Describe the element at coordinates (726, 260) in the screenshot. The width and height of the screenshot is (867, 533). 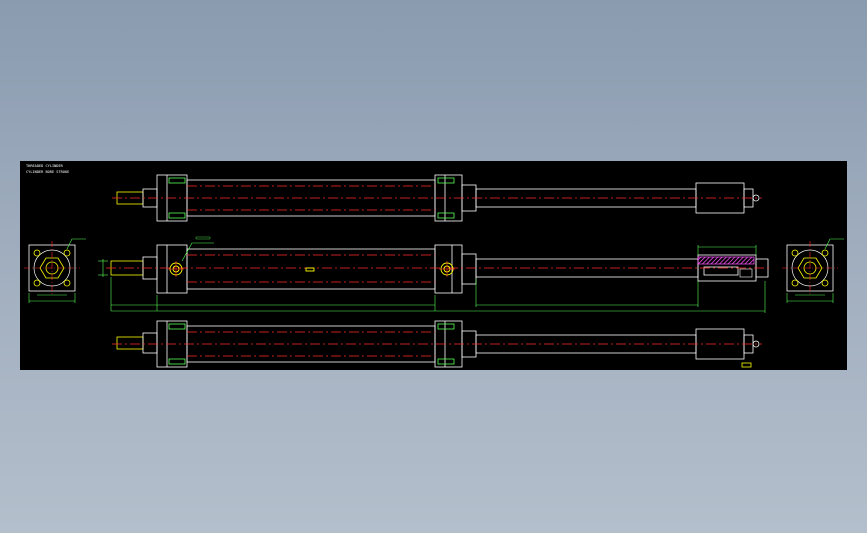
I see `section-hatch` at that location.